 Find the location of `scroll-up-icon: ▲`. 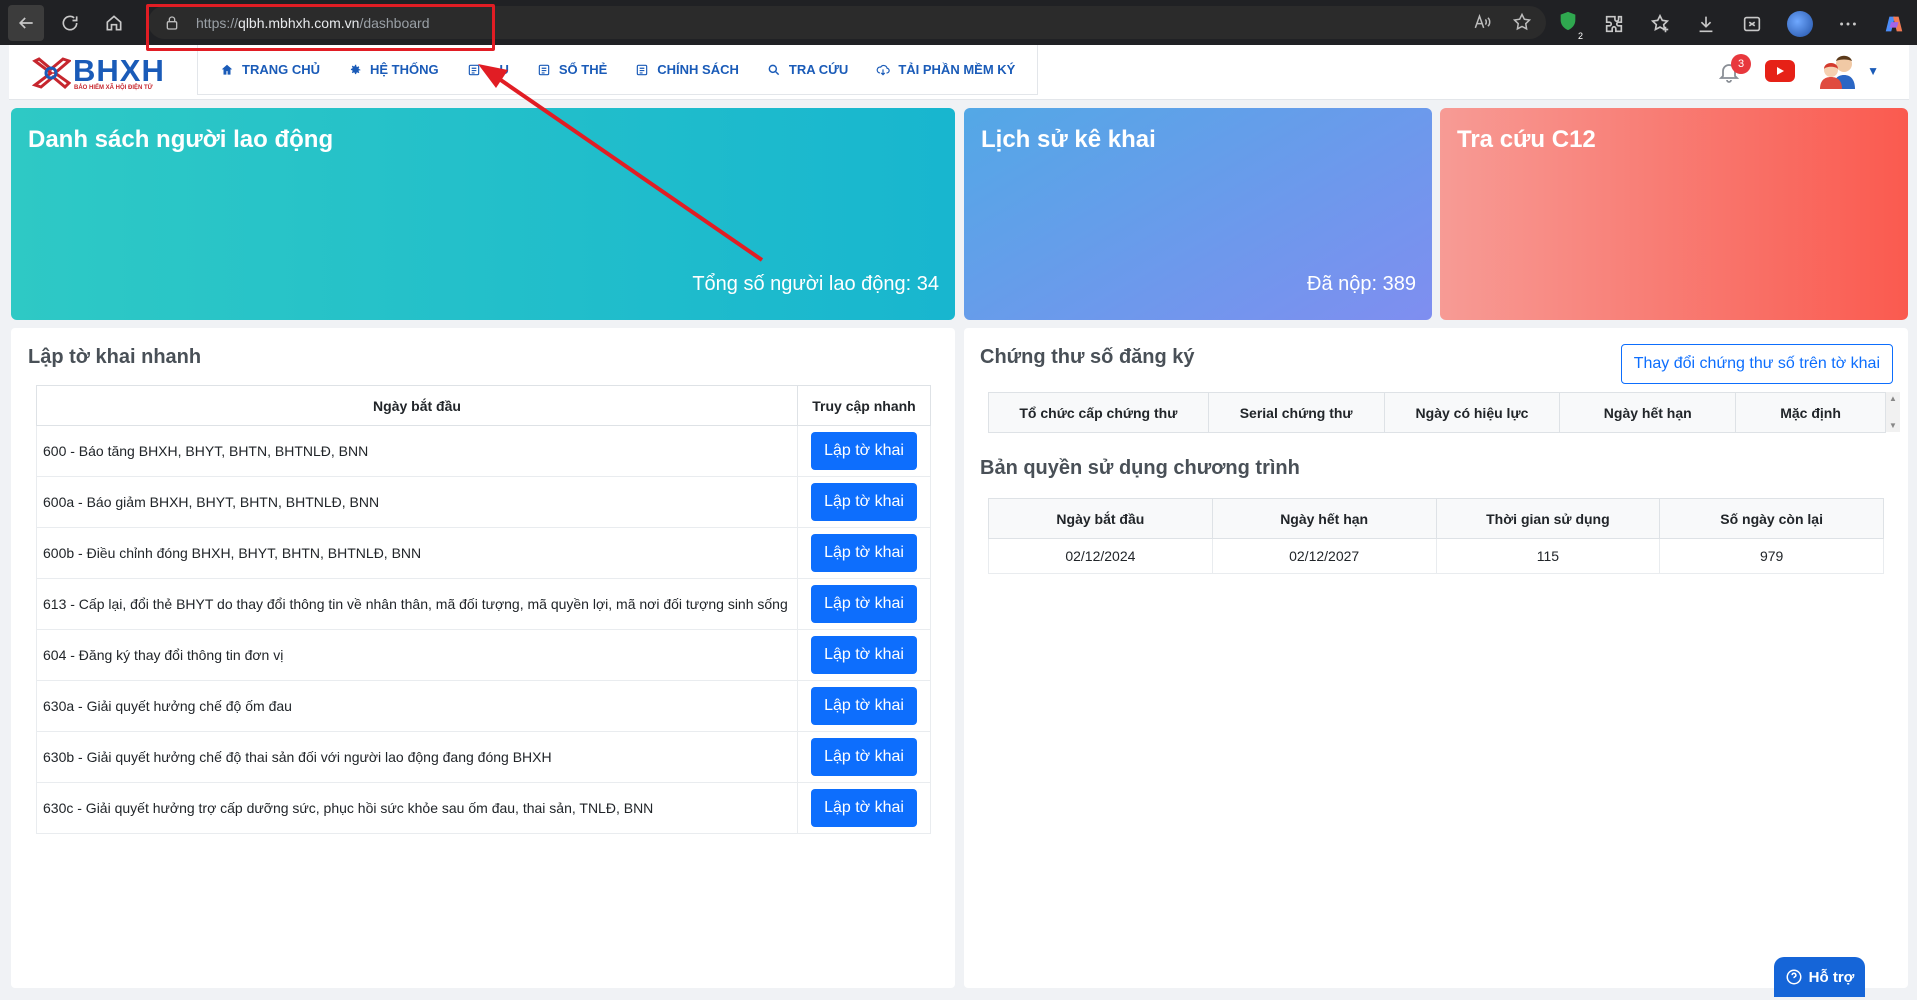

scroll-up-icon: ▲ is located at coordinates (1893, 398).